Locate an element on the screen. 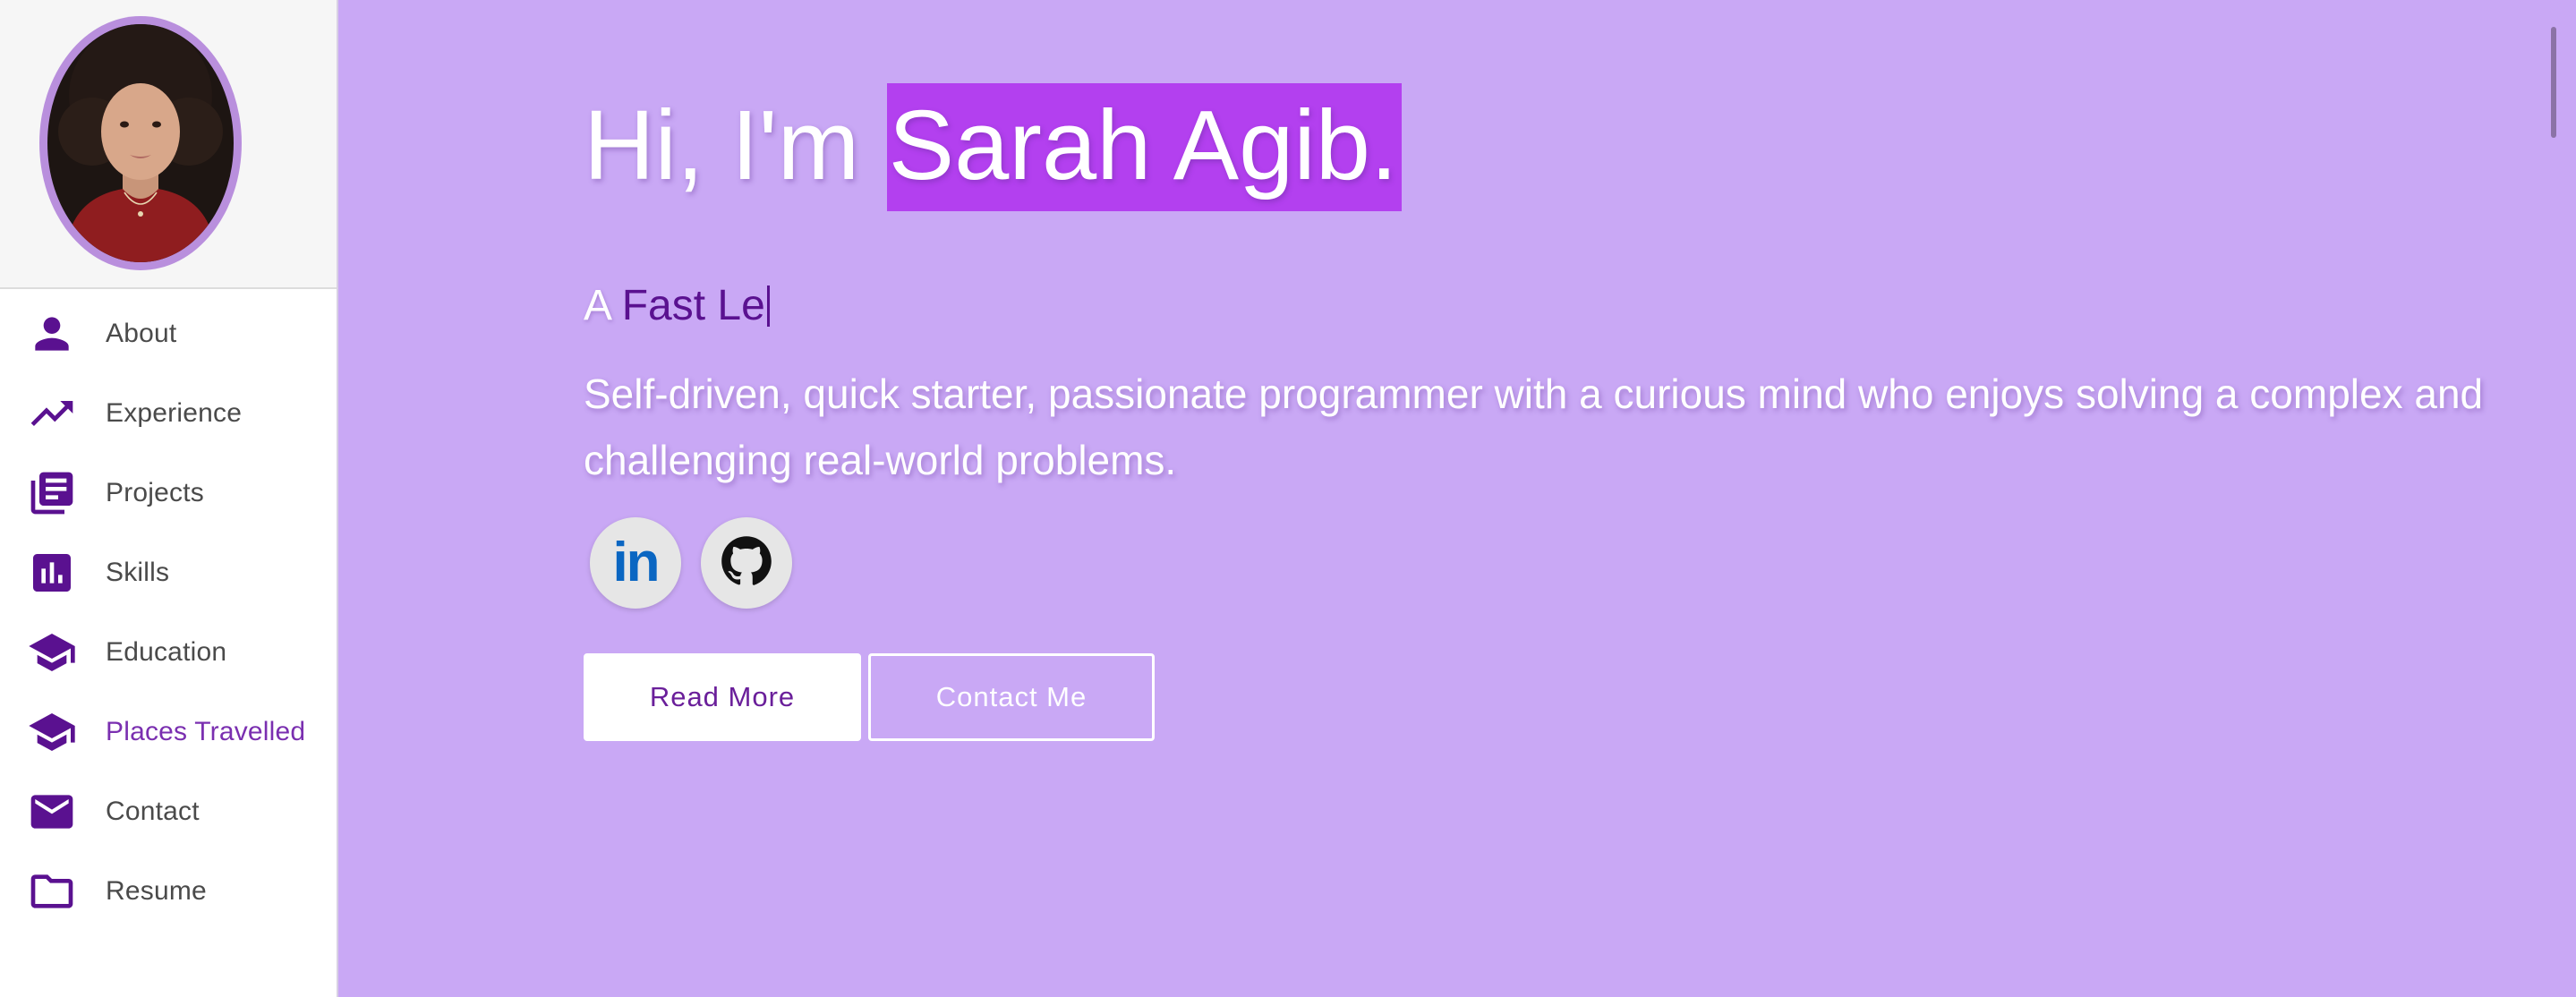  sidebar-item-contact: Contact is located at coordinates (168, 811).